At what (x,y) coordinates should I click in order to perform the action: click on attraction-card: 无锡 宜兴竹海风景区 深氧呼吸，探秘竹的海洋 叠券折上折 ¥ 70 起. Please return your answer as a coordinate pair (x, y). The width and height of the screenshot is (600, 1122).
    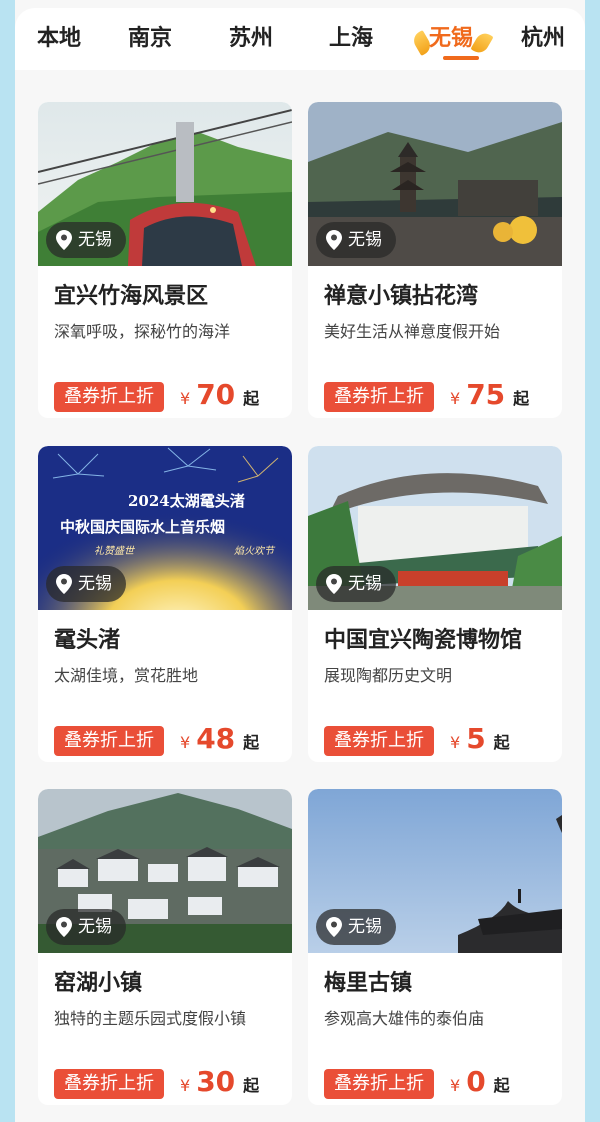
    Looking at the image, I should click on (165, 260).